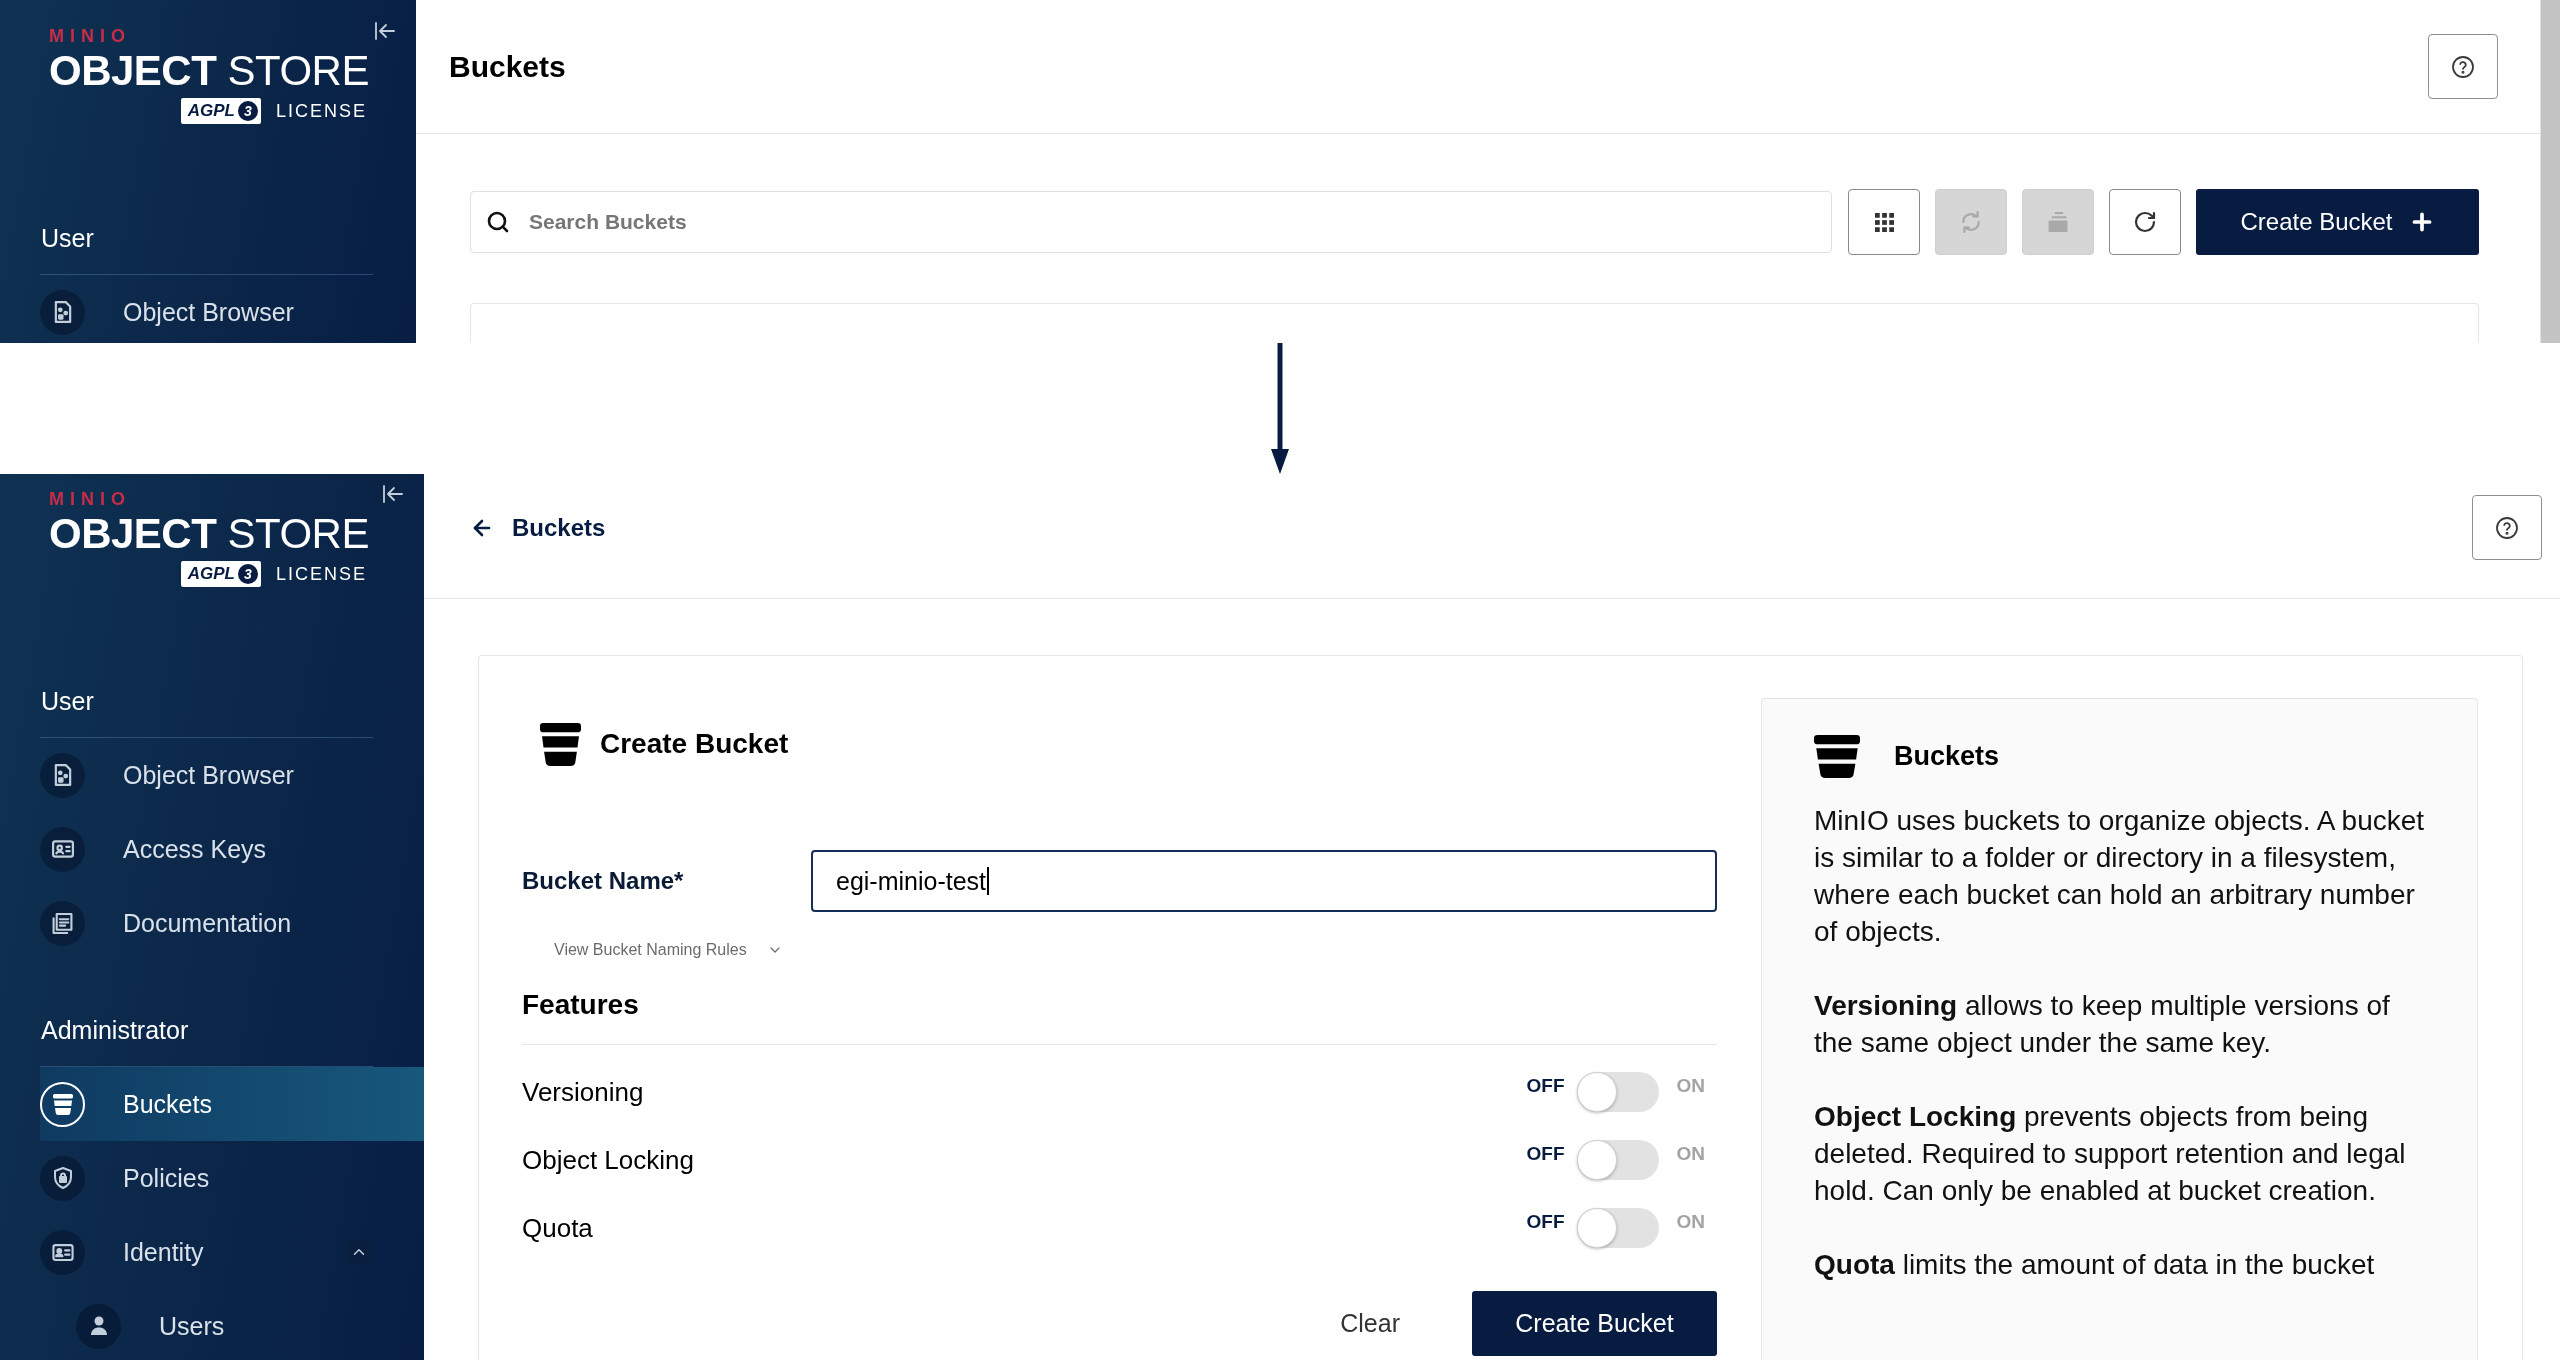 This screenshot has width=2560, height=1360. What do you see at coordinates (62, 923) in the screenshot?
I see `documents-icon` at bounding box center [62, 923].